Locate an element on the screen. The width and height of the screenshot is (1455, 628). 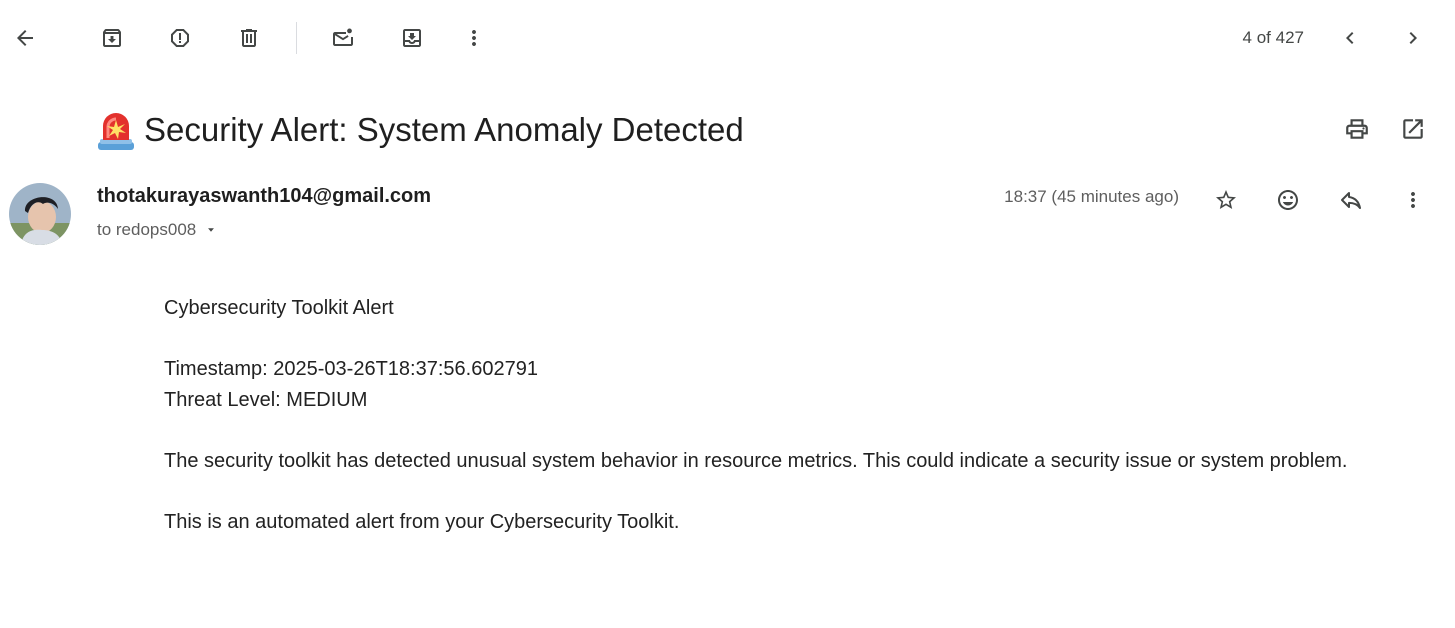
star-button is located at coordinates (1226, 200).